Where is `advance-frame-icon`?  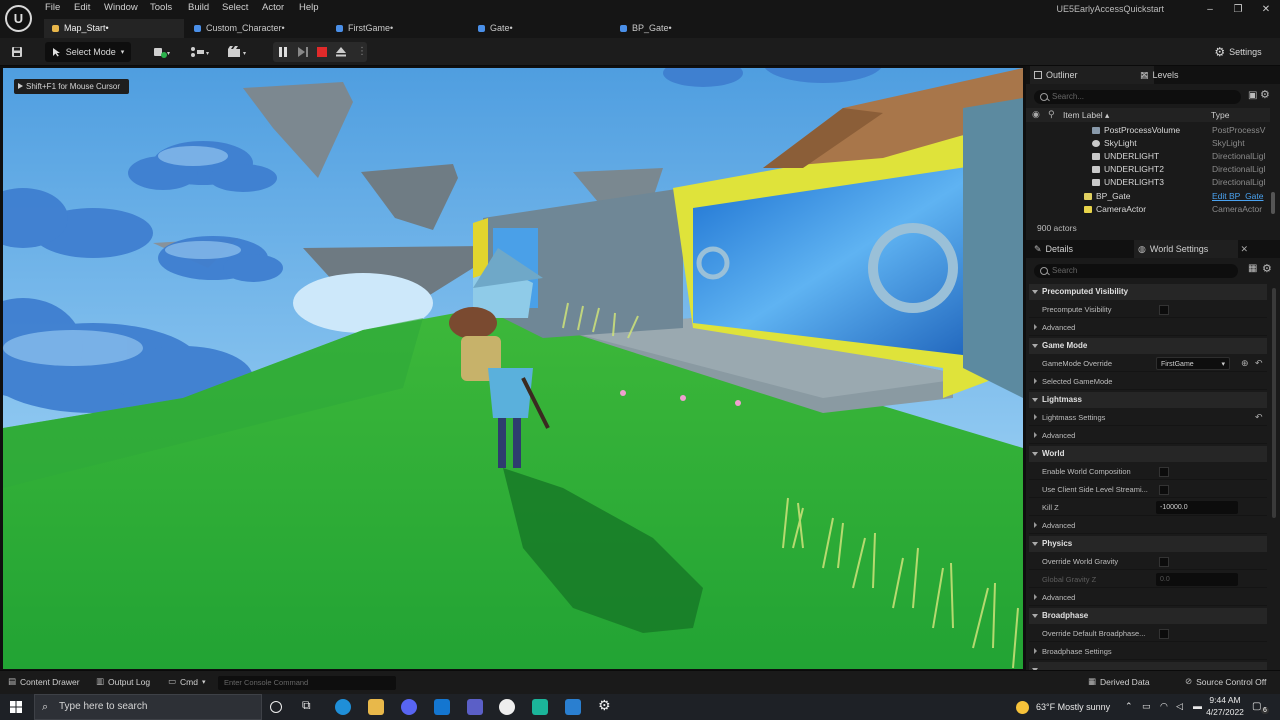
advance-frame-icon is located at coordinates (303, 52).